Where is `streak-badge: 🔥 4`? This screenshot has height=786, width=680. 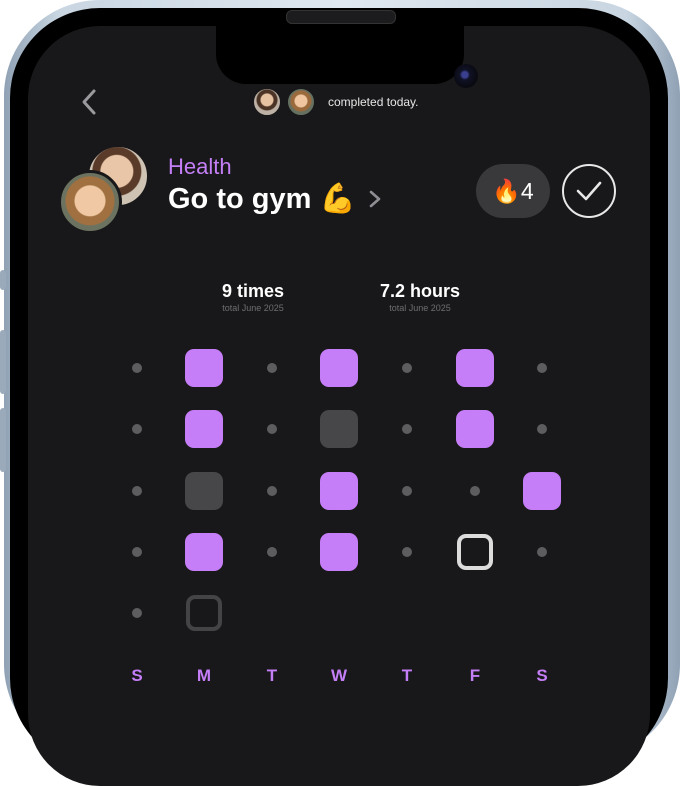 streak-badge: 🔥 4 is located at coordinates (513, 191).